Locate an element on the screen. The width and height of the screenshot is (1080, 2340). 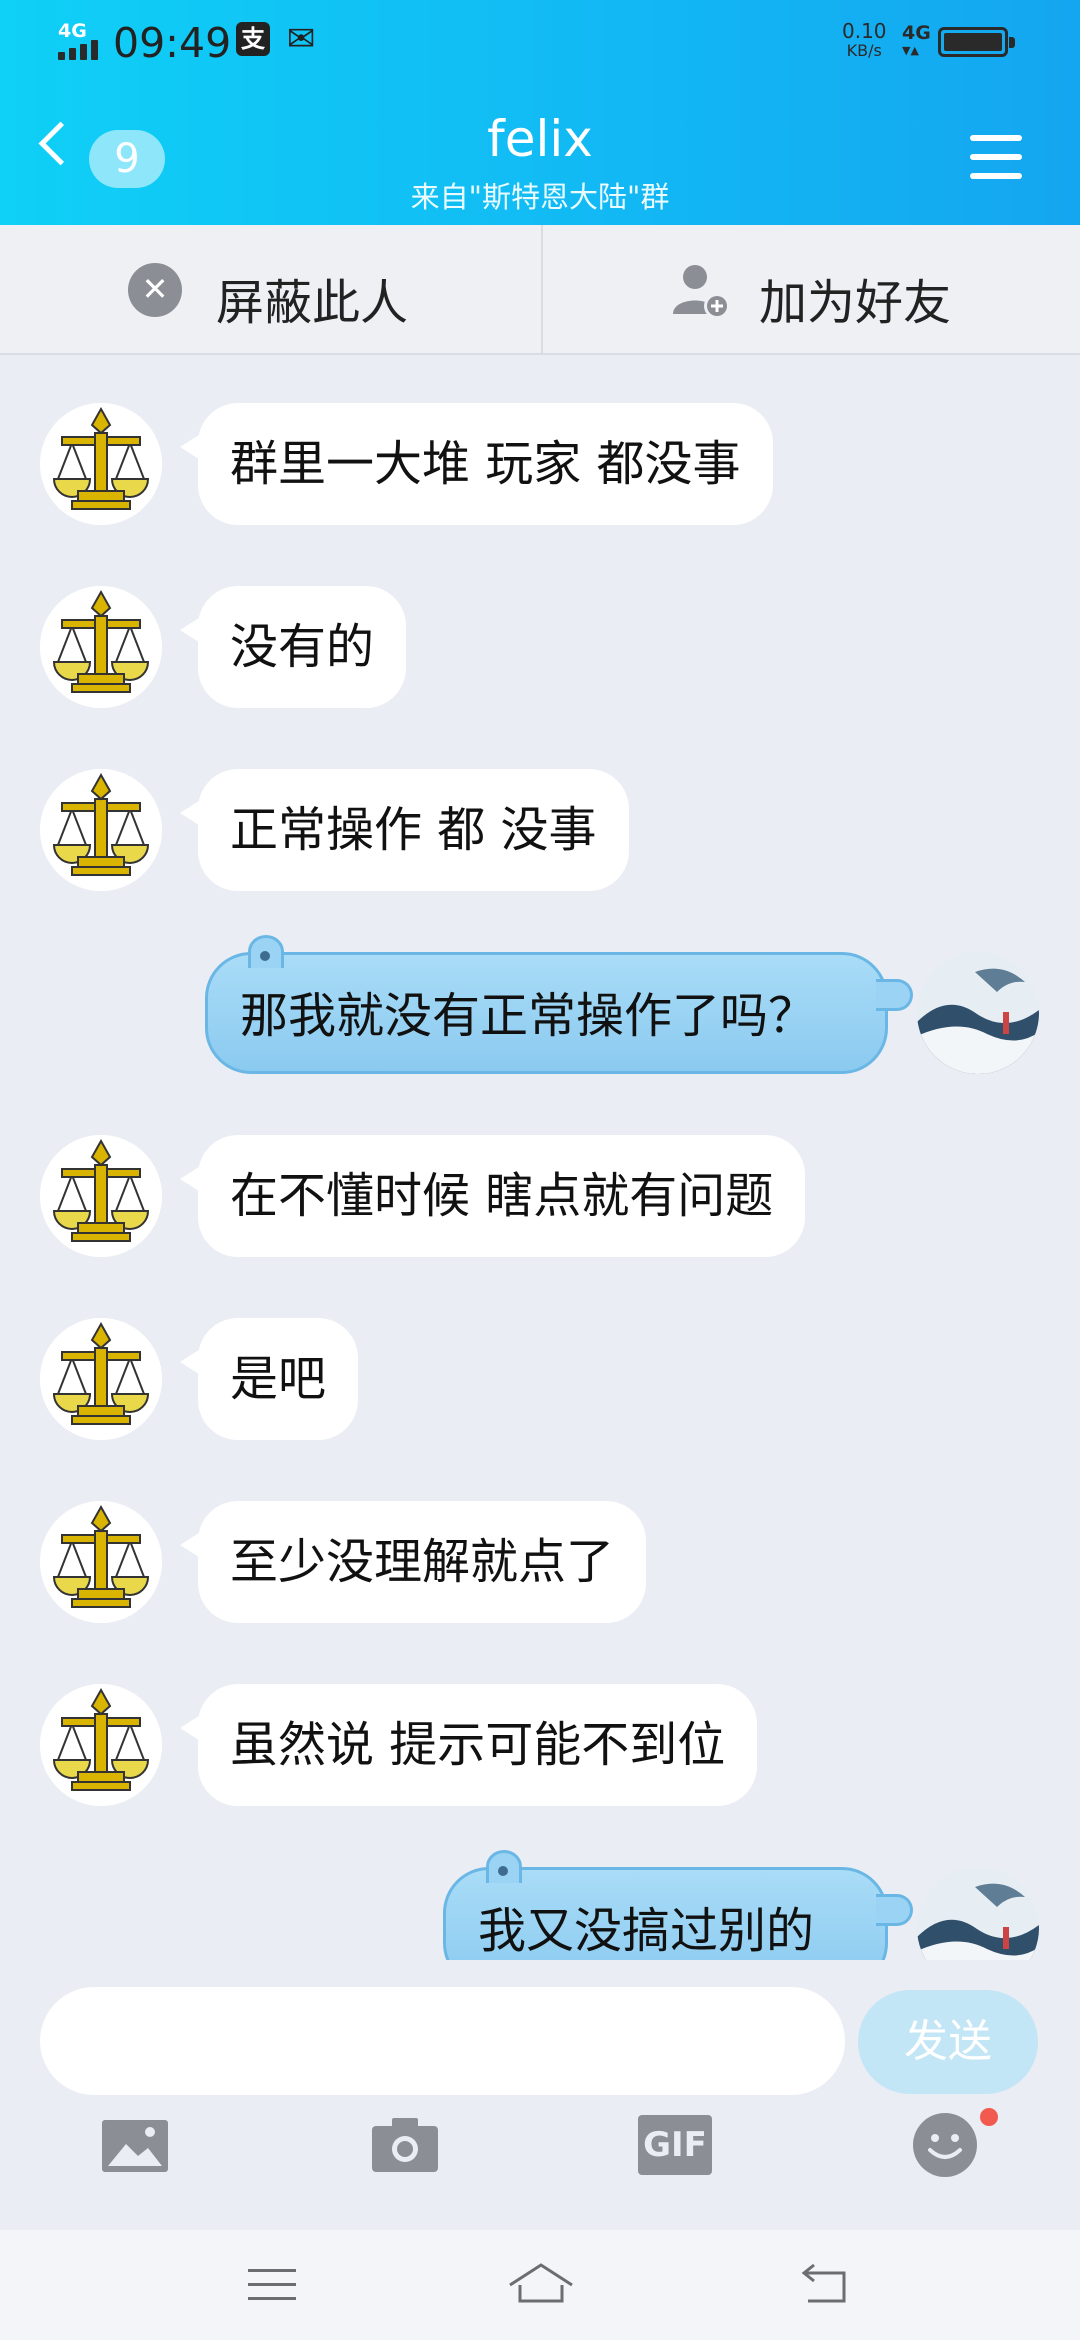
self-message-bubble: 那我就没有正常操作了吗？ is located at coordinates (559, 1004).